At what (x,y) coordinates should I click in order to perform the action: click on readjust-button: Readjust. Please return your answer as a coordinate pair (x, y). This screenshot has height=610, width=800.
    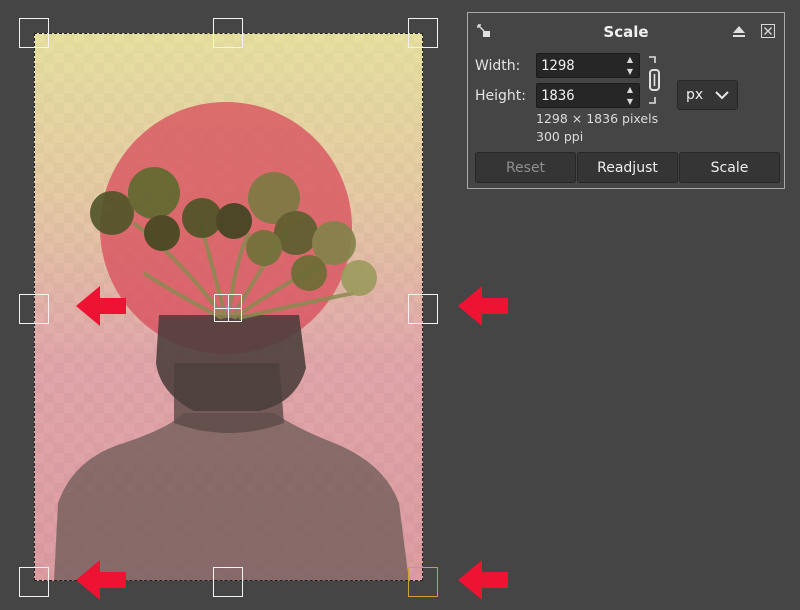
    Looking at the image, I should click on (627, 167).